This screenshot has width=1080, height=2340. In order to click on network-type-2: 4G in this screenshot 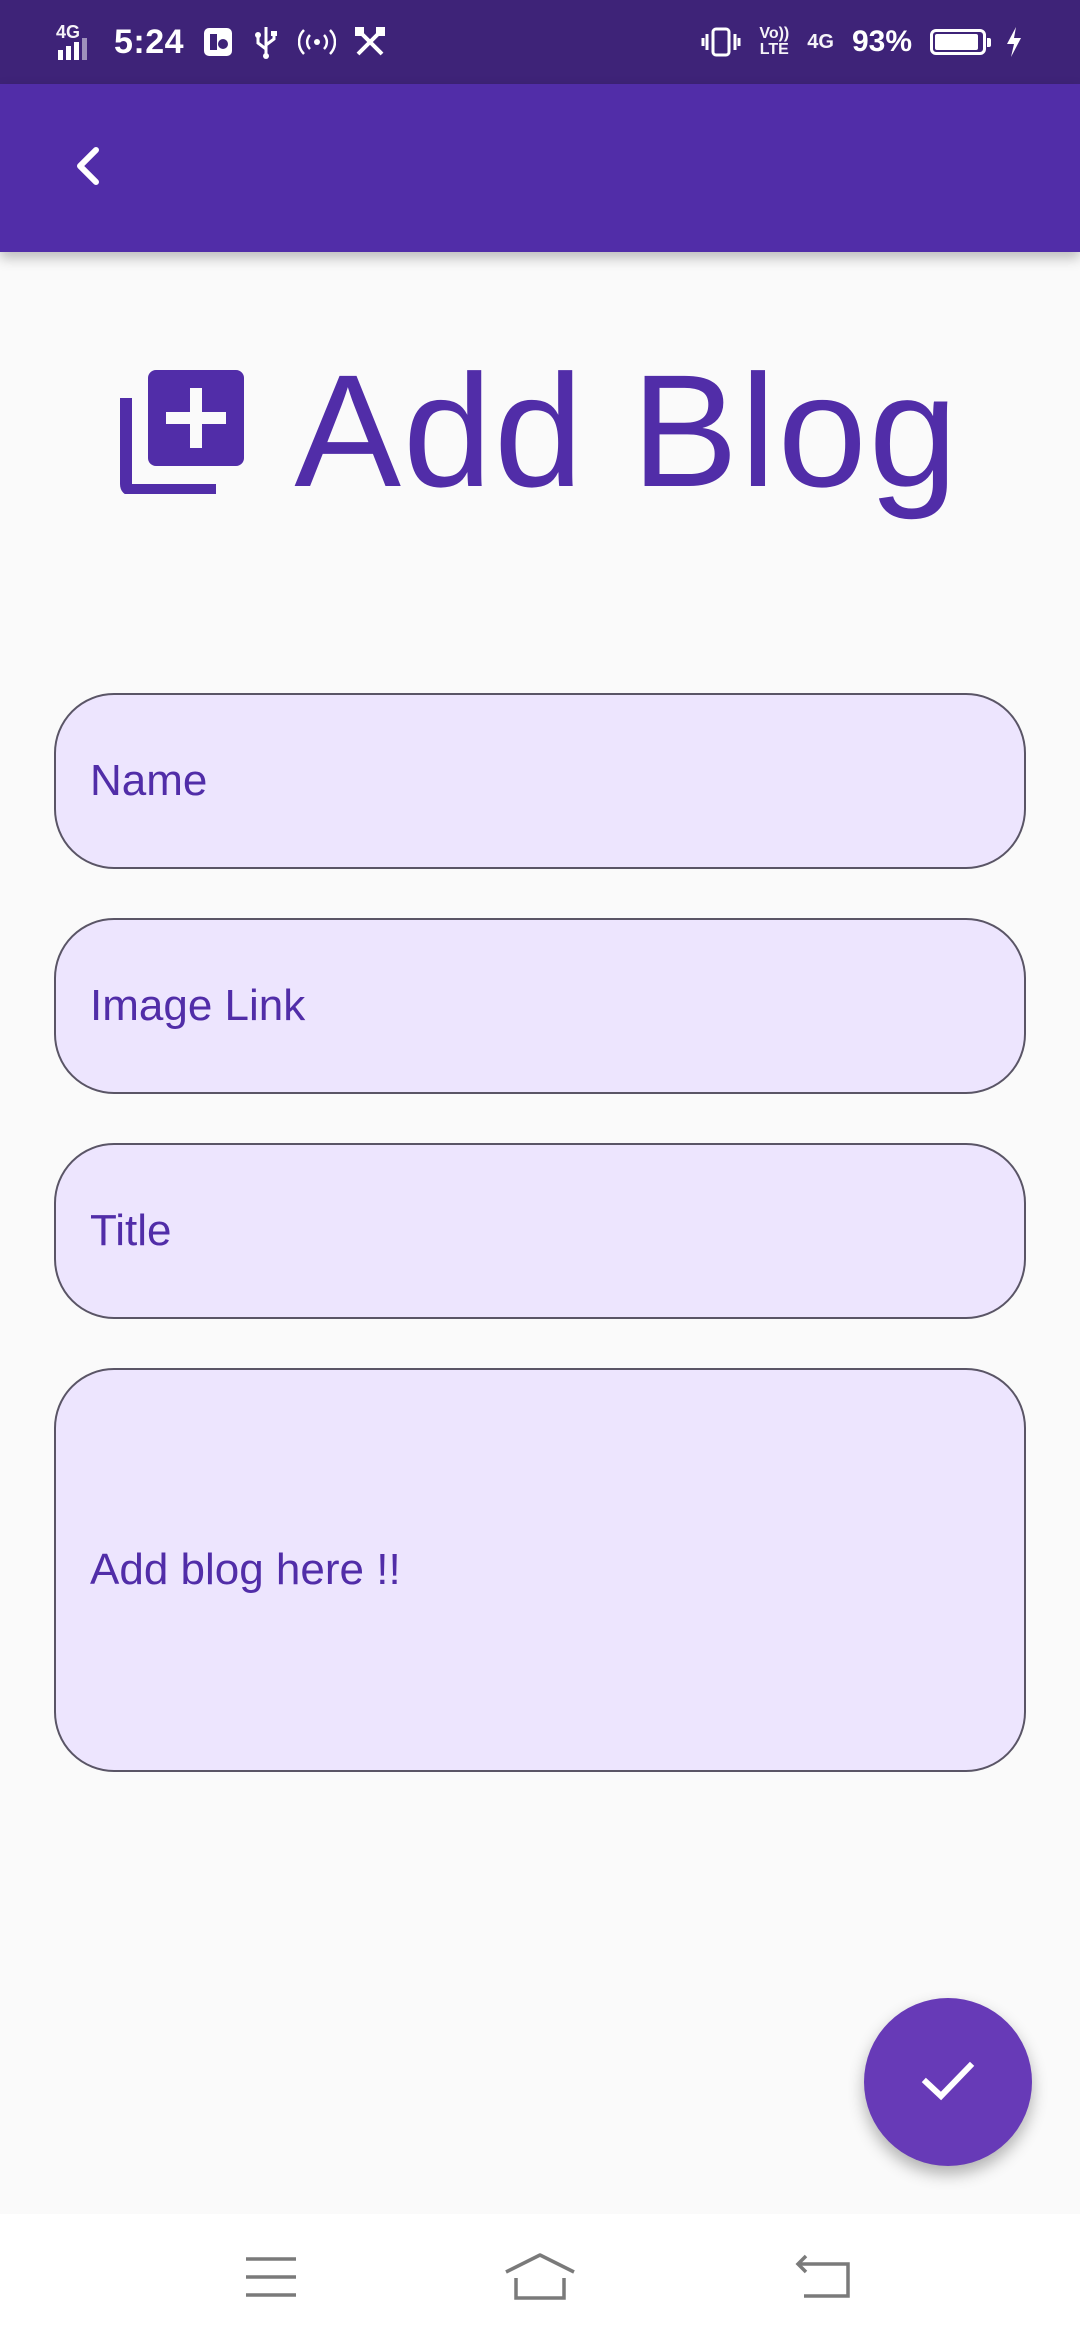, I will do `click(820, 42)`.